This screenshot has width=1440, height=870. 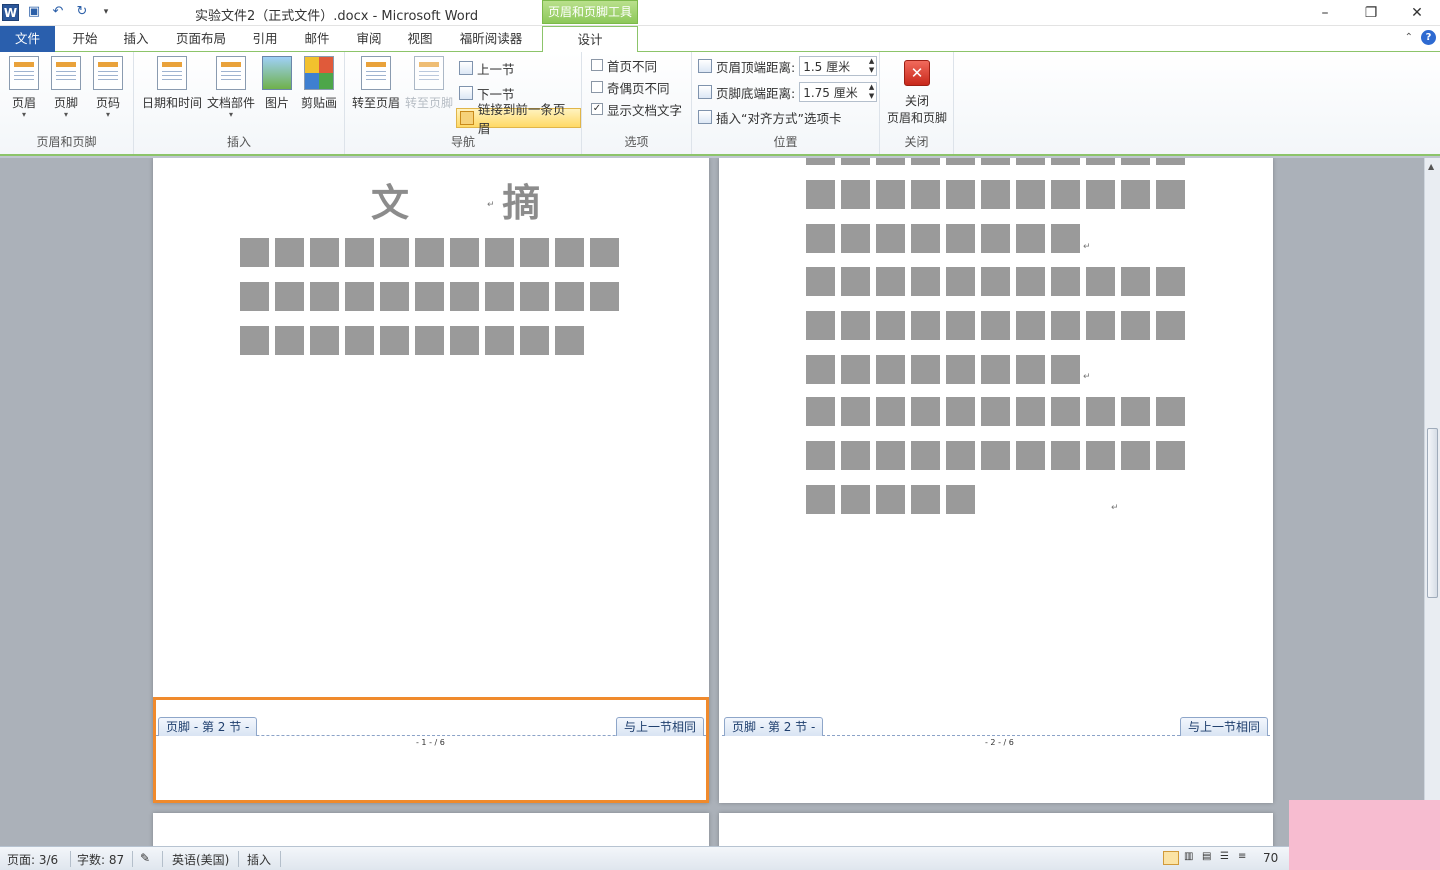 I want to click on page-number-button: 页码 ▾, so click(x=108, y=87).